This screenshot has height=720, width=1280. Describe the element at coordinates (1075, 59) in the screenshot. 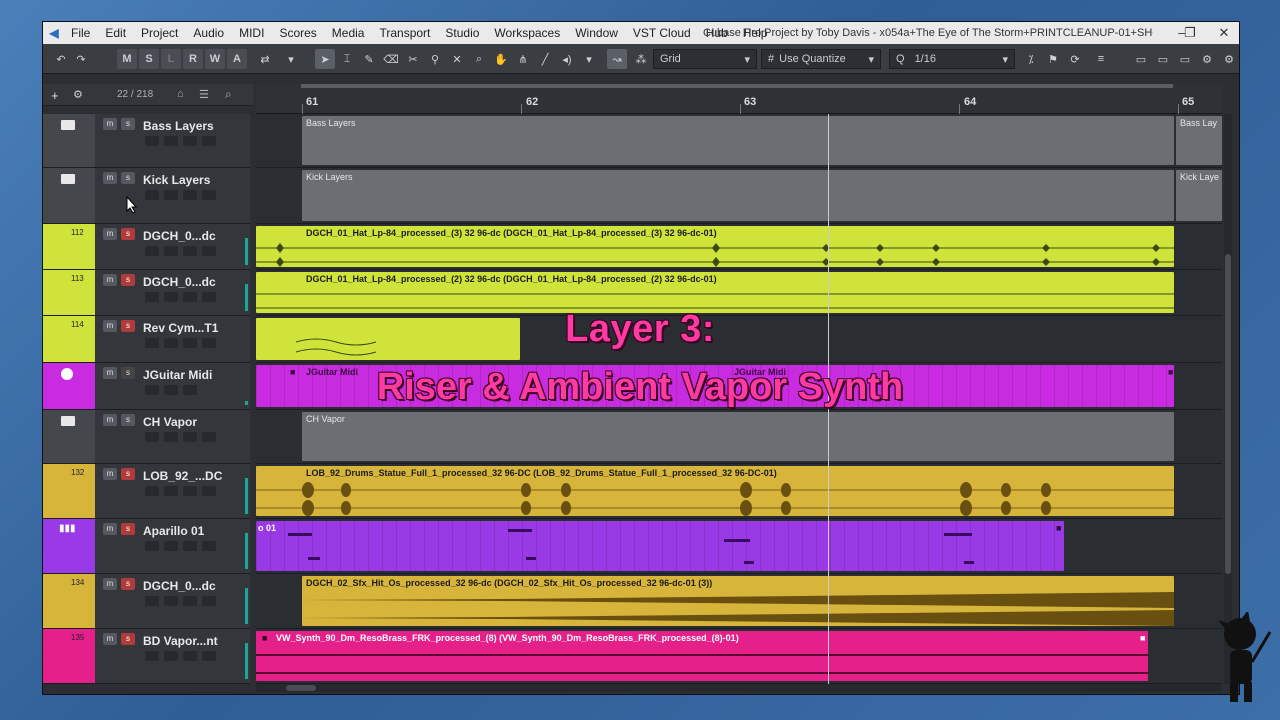

I see `audio-warp-icon: ⟳` at that location.